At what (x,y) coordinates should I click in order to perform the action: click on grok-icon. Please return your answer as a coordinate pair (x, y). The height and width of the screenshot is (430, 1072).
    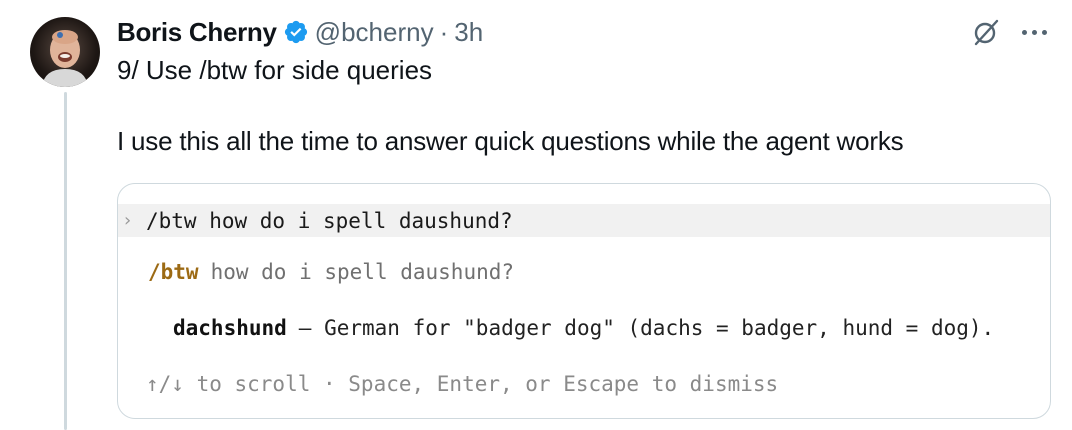
    Looking at the image, I should click on (986, 32).